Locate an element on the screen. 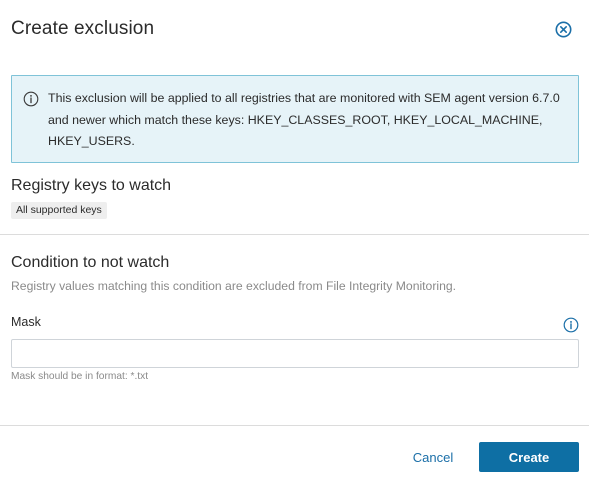  mask-label: Mask is located at coordinates (26, 322).